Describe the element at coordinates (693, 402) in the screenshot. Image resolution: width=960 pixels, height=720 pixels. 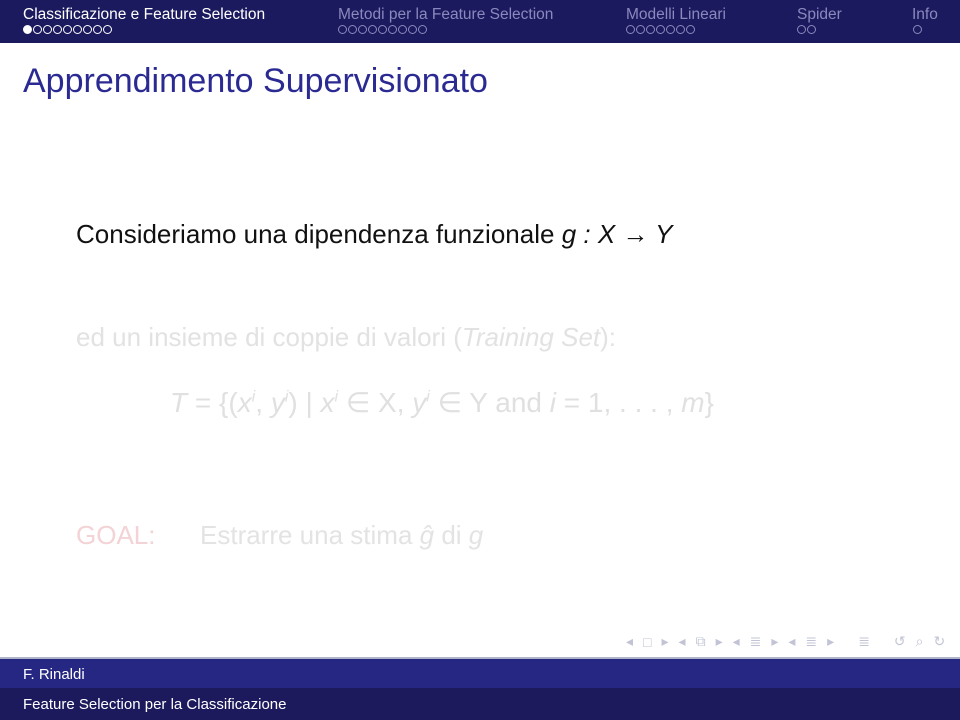
I see `formula-m: m` at that location.